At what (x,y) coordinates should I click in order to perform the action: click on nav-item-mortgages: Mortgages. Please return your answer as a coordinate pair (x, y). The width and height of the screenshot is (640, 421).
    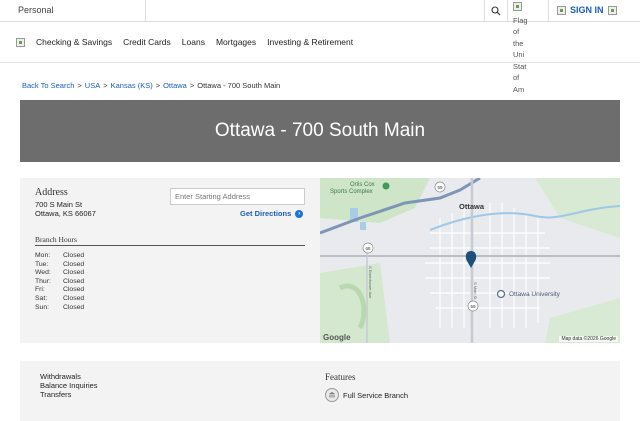
    Looking at the image, I should click on (236, 42).